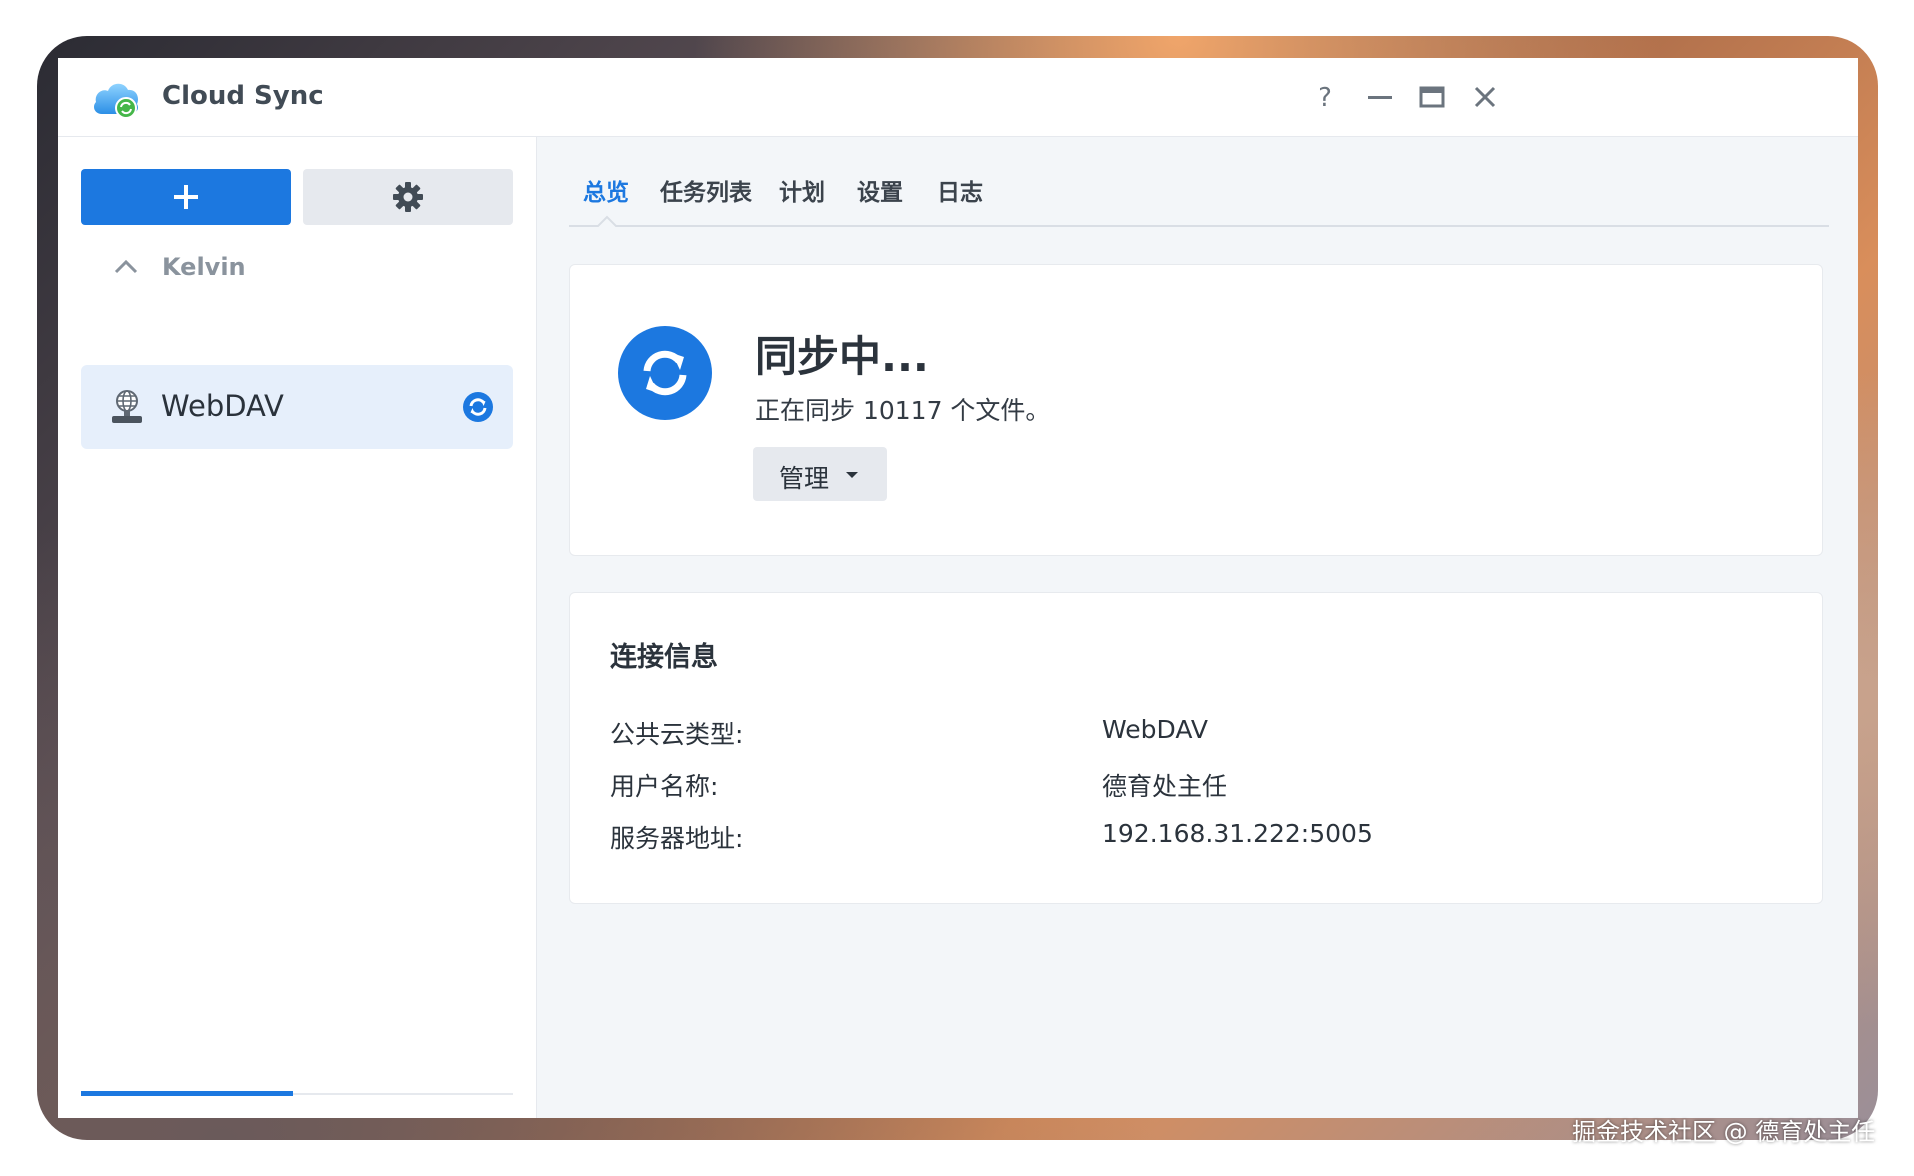 The image size is (1914, 1176). What do you see at coordinates (187, 1093) in the screenshot?
I see `active-tab-indicator` at bounding box center [187, 1093].